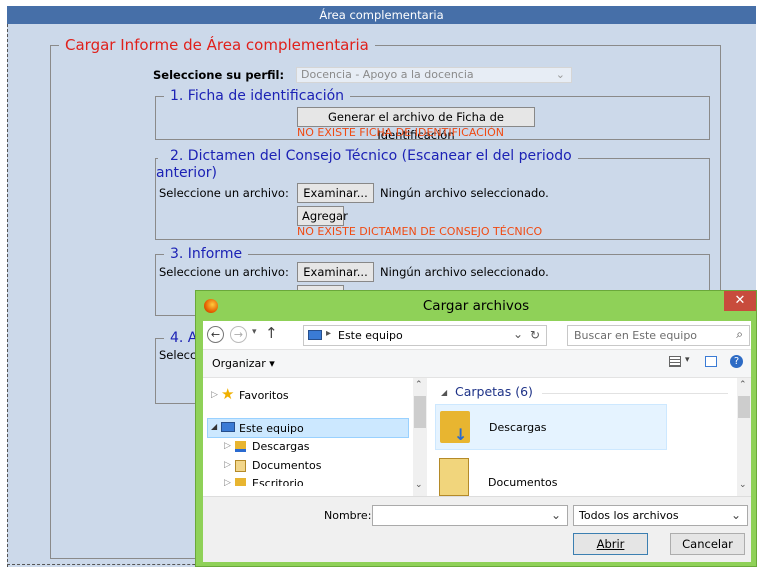  I want to click on folder-name-downloads: Descargas, so click(518, 427).